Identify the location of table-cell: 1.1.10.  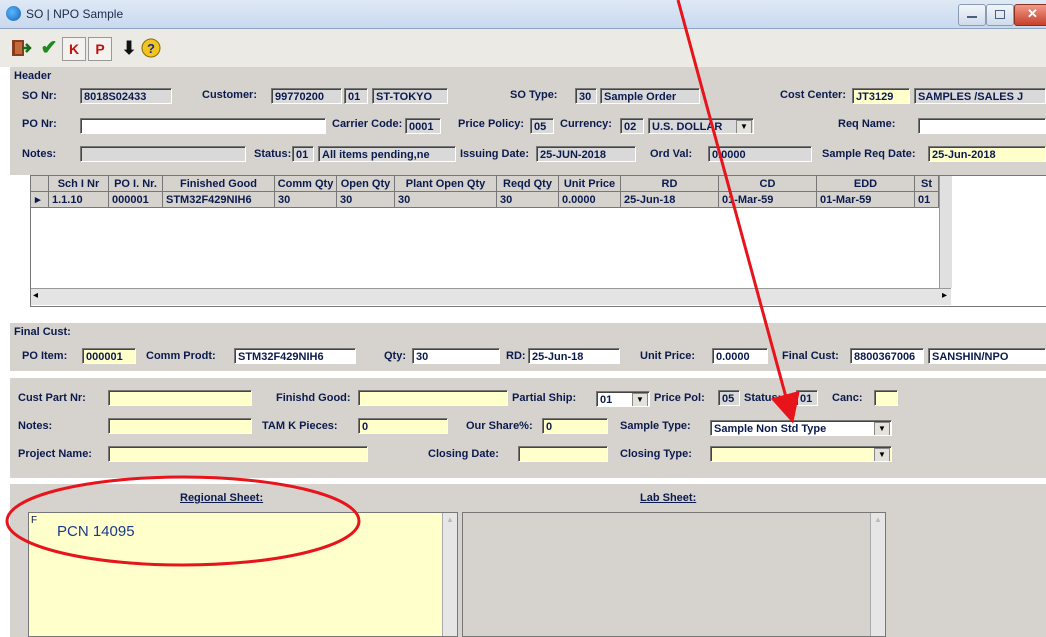
(79, 200).